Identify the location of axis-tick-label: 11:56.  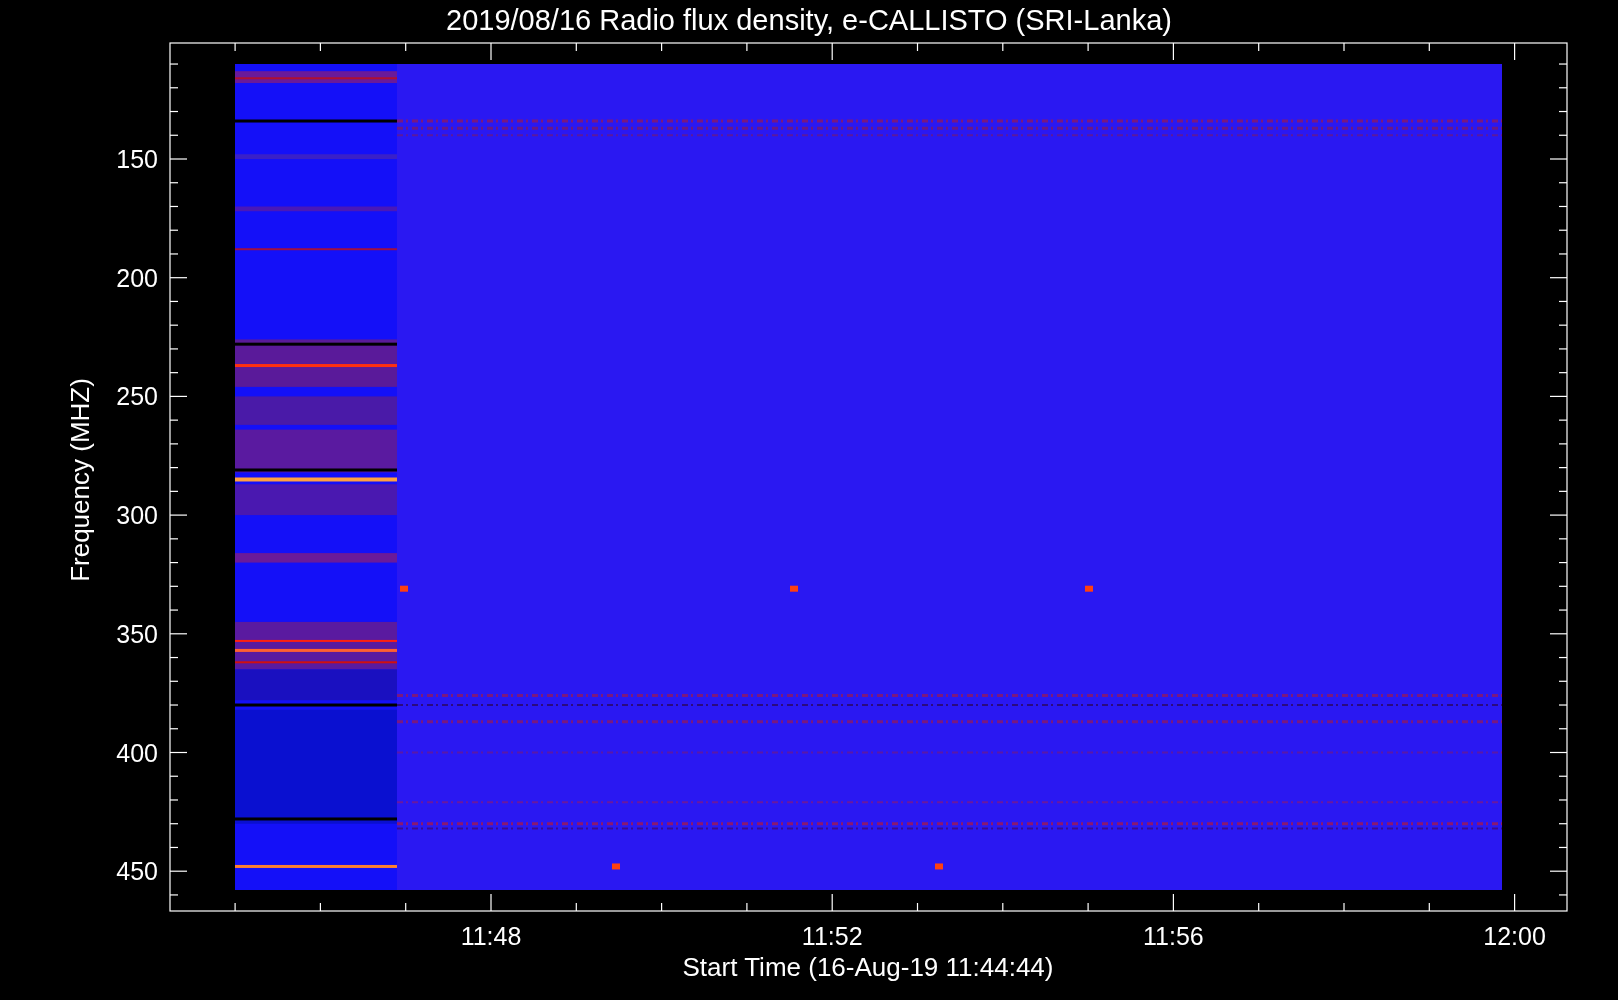
(1173, 936).